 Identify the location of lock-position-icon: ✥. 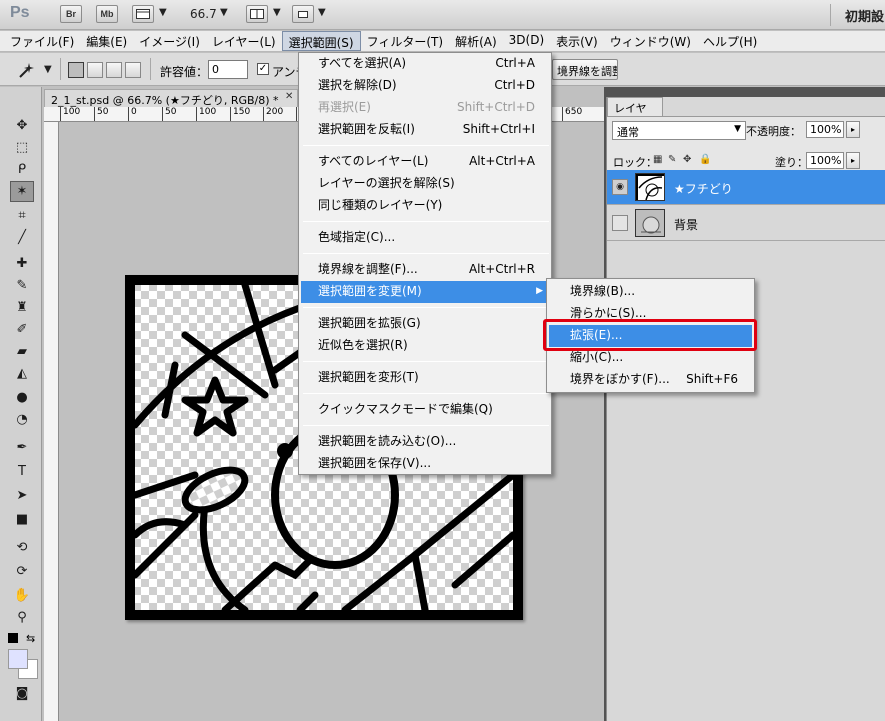
(687, 159).